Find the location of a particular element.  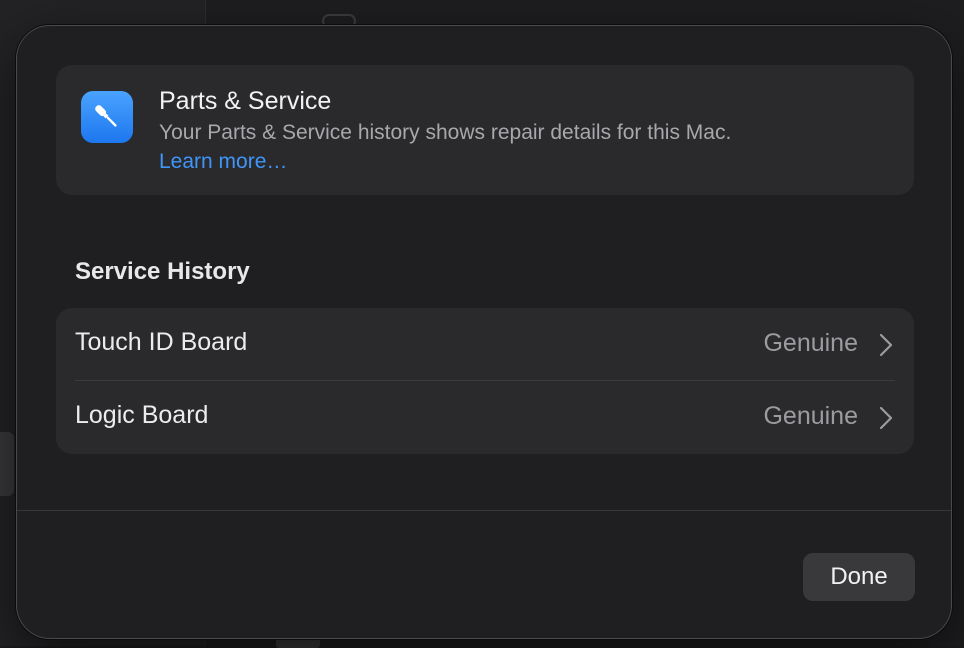

info-title: Parts & Service is located at coordinates (245, 101).